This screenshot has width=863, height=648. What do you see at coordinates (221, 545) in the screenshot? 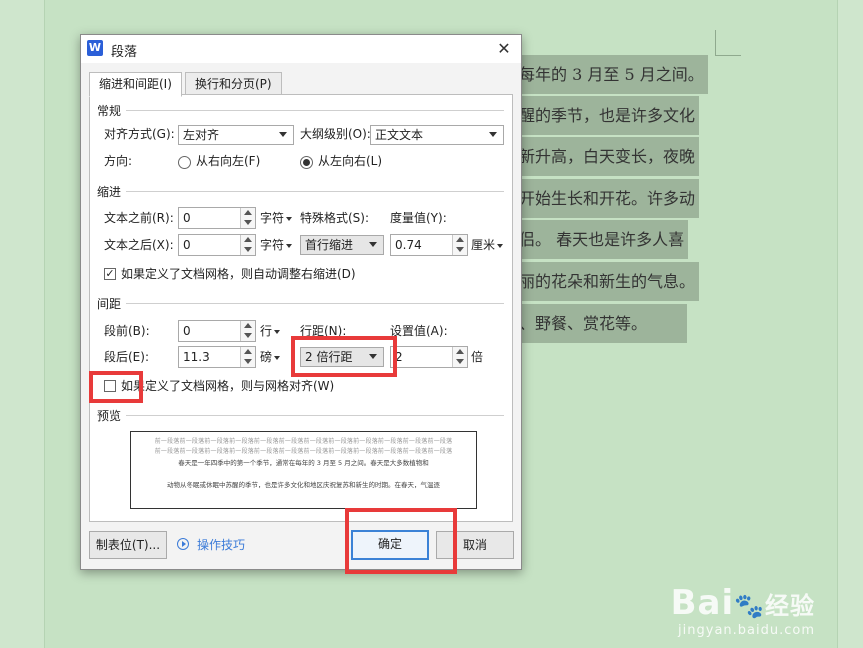
I see `operation-tips-link: 操作技巧` at bounding box center [221, 545].